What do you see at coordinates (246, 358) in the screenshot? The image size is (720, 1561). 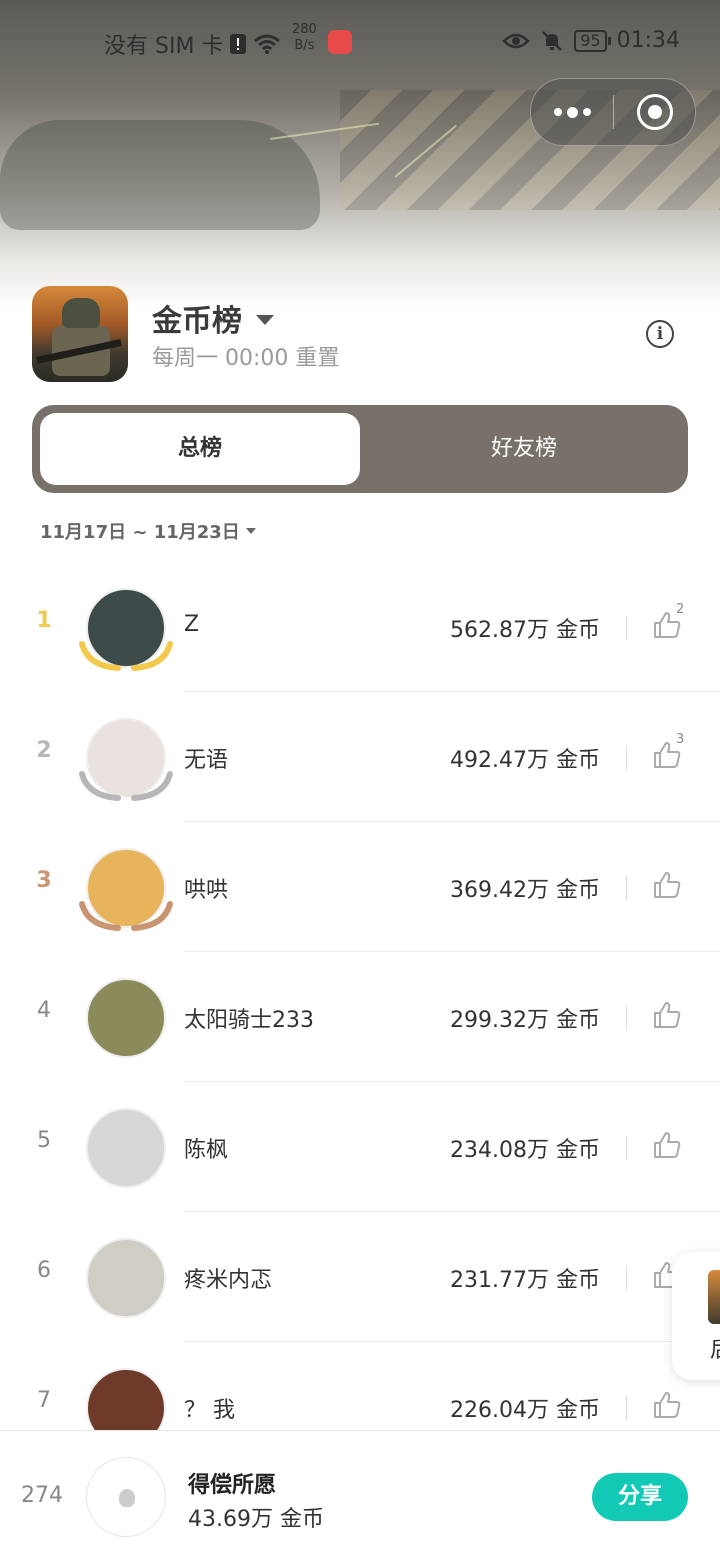 I see `reset-info: 每周一 00:00 重置` at bounding box center [246, 358].